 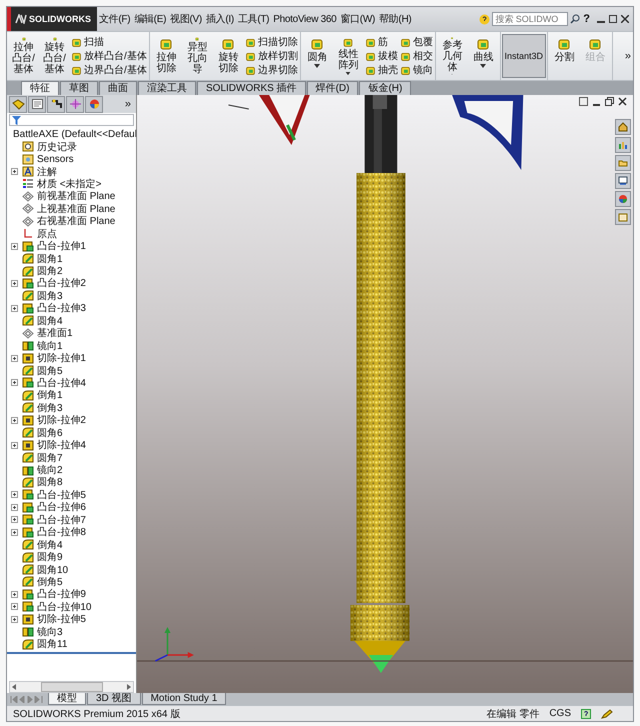 I want to click on tree-item: 基准面1, so click(x=55, y=333).